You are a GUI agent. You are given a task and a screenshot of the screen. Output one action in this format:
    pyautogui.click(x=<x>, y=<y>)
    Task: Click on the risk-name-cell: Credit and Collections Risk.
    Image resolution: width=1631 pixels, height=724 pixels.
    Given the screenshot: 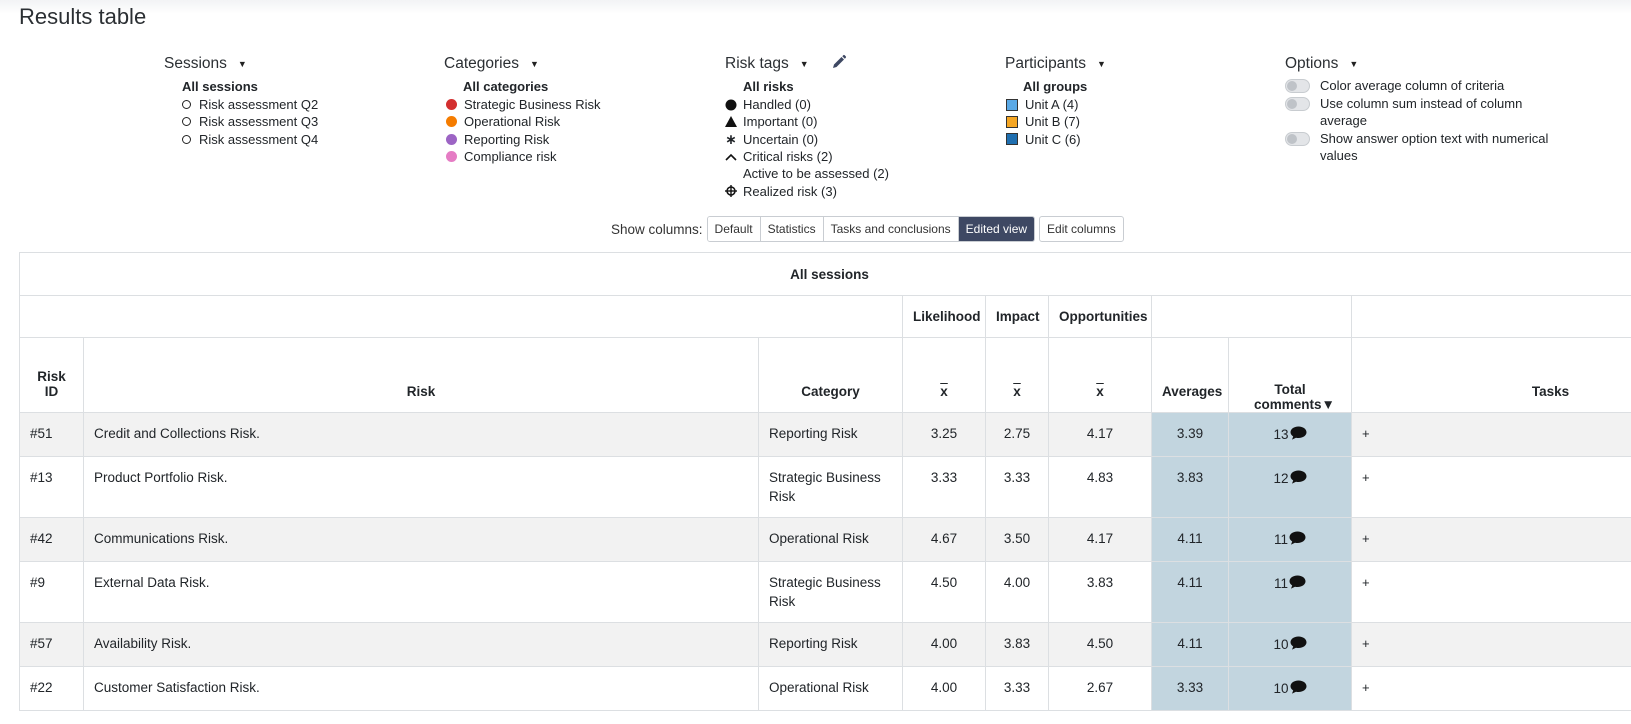 What is the action you would take?
    pyautogui.click(x=421, y=434)
    